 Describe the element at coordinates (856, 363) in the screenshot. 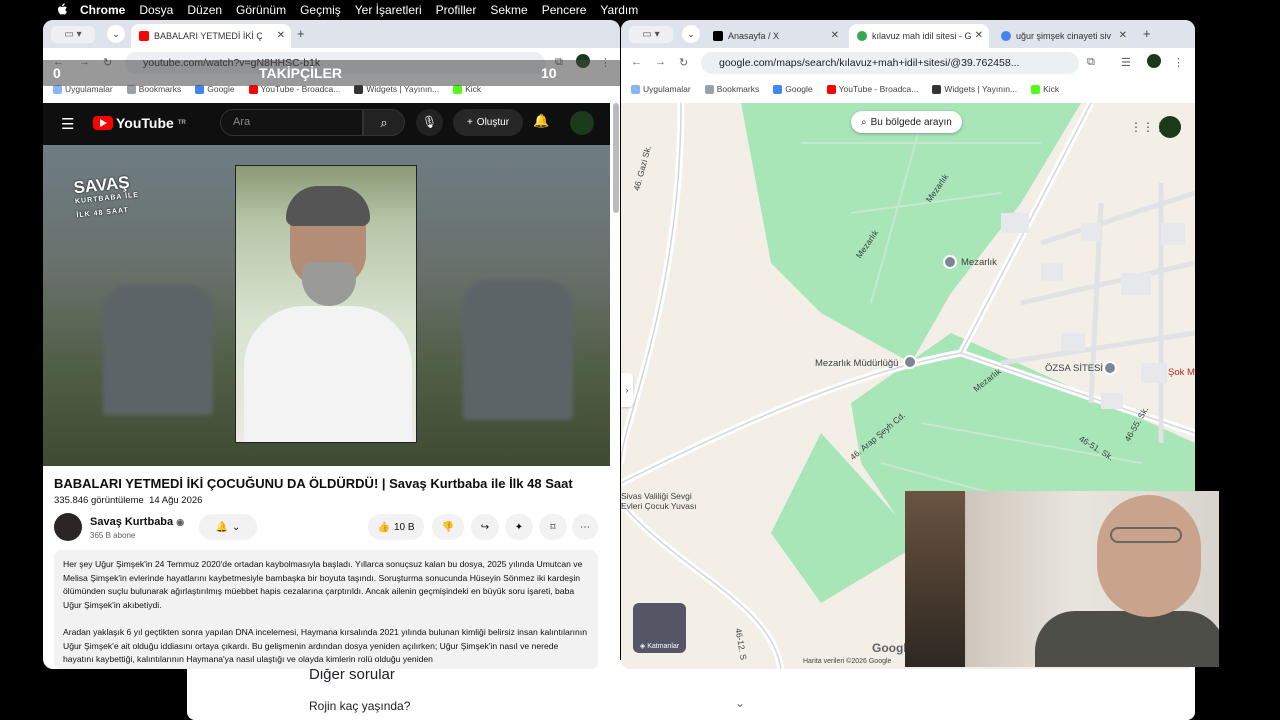

I see `place-label: Mezarlık Müdürlüğü` at that location.